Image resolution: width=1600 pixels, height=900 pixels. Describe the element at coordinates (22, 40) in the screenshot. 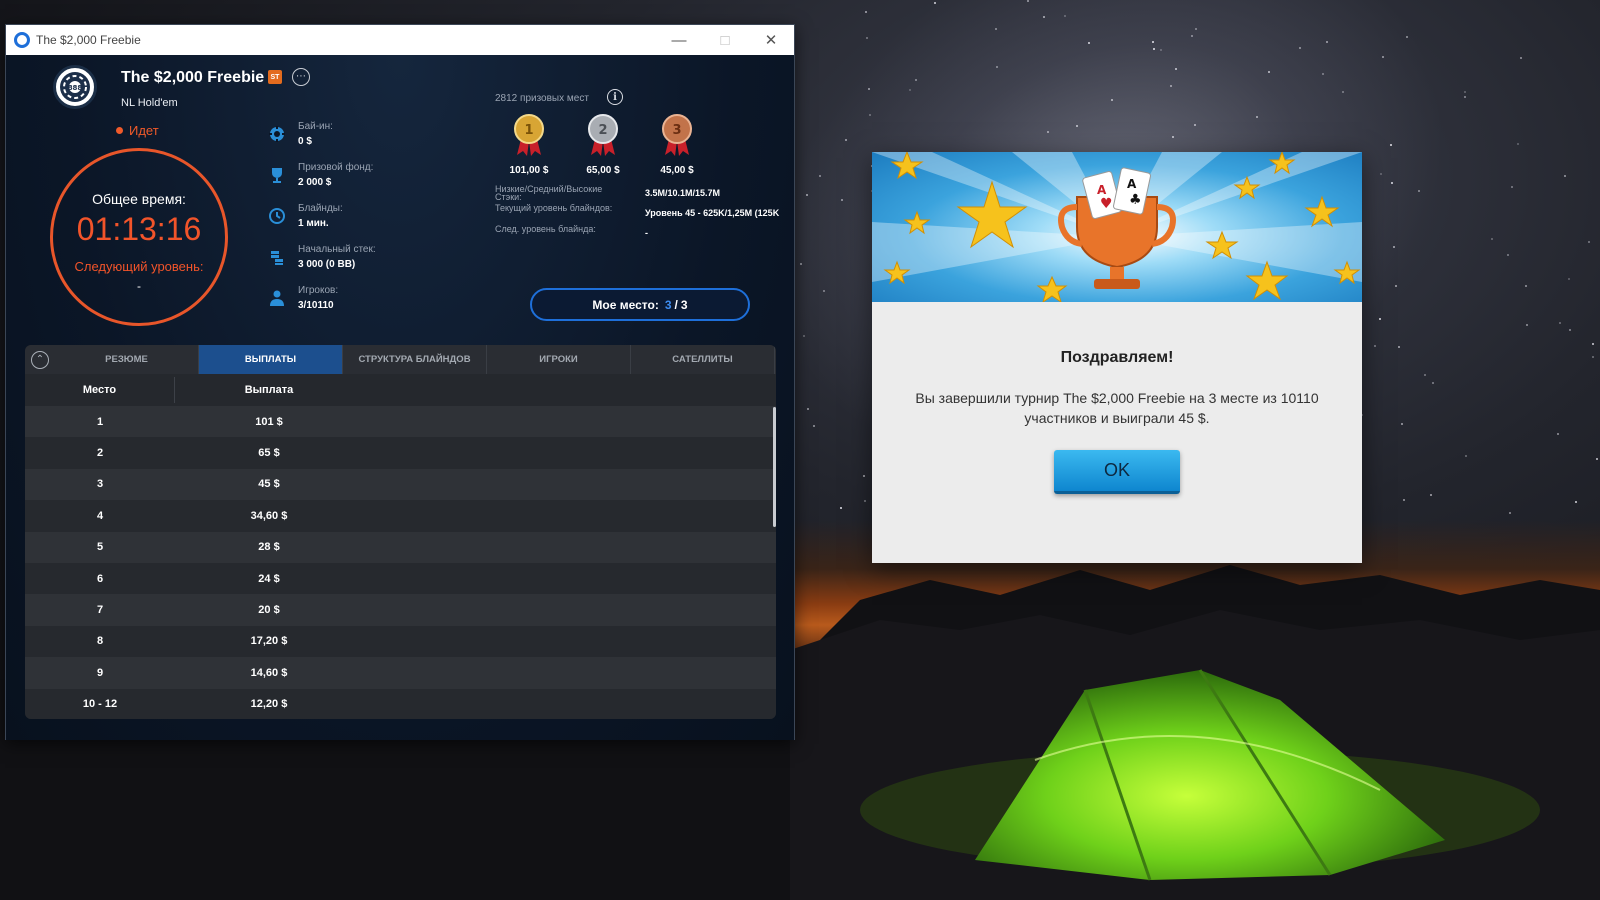

I see `app-logo-icon` at that location.